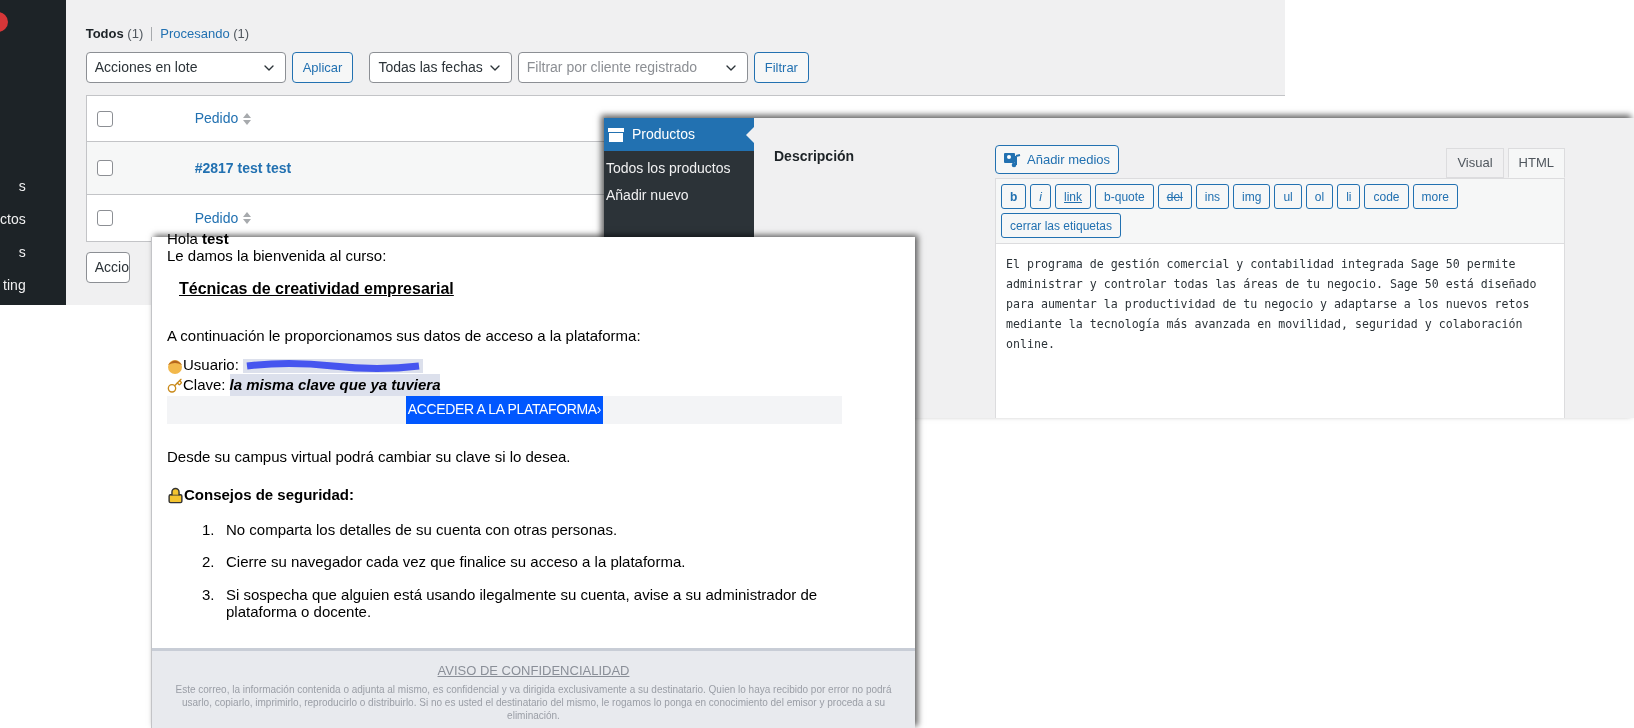 The width and height of the screenshot is (1634, 728). Describe the element at coordinates (369, 456) in the screenshot. I see `campus-note: Desde su campus virtual podrá cambiar su clave si lo desea.` at that location.